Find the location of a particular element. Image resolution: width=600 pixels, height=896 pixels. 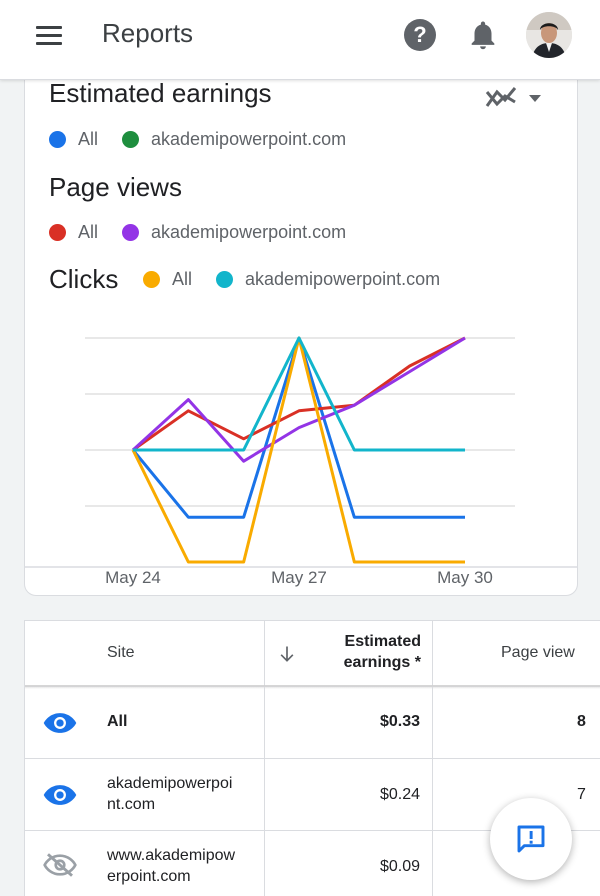

row-earnings: $0.09 is located at coordinates (399, 866).